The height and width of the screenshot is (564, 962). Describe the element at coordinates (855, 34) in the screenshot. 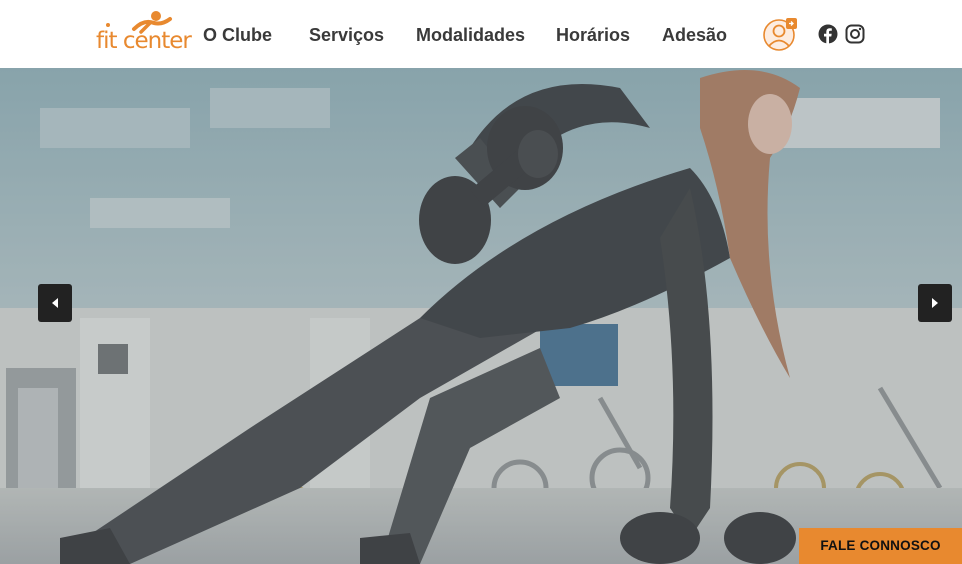

I see `instagram-icon` at that location.